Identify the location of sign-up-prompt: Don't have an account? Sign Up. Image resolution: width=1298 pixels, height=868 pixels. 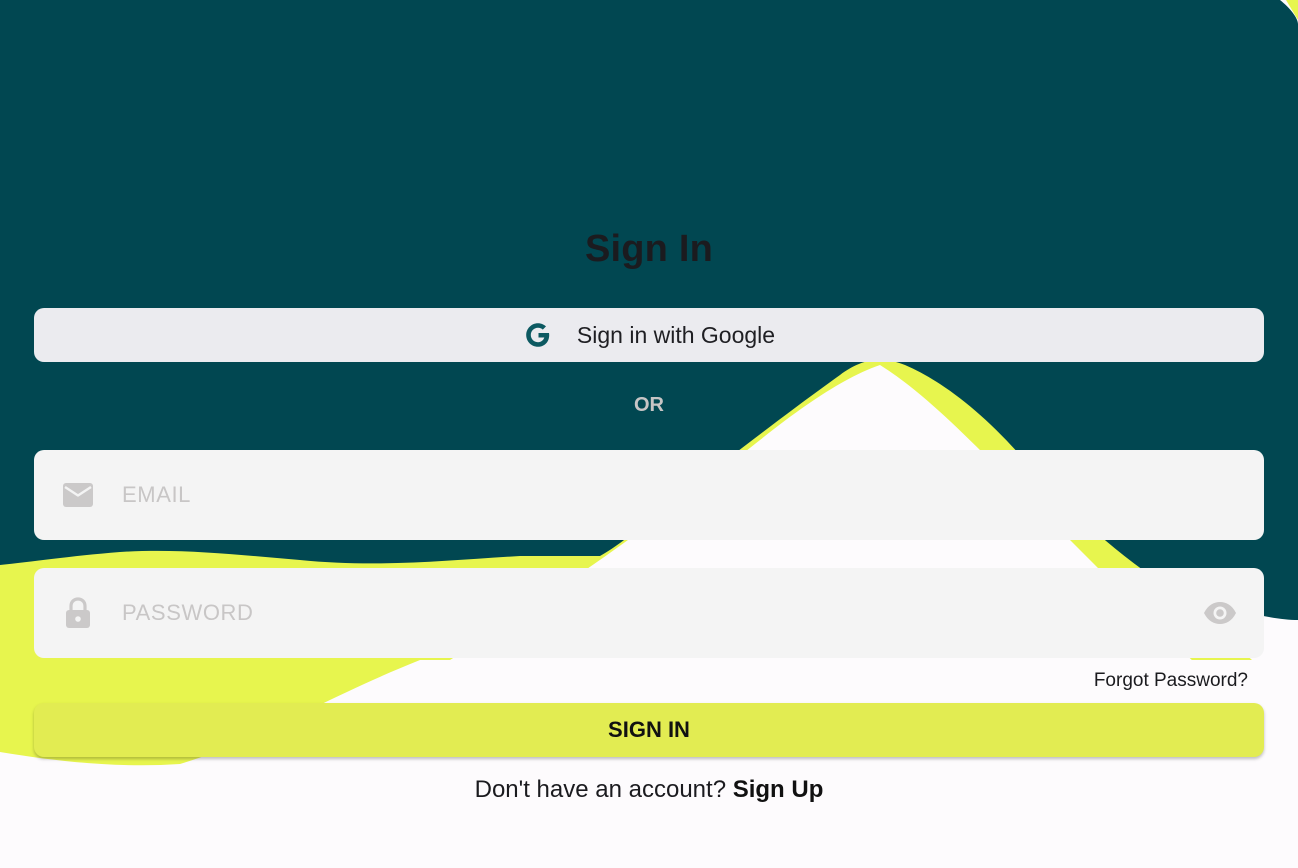
(649, 790).